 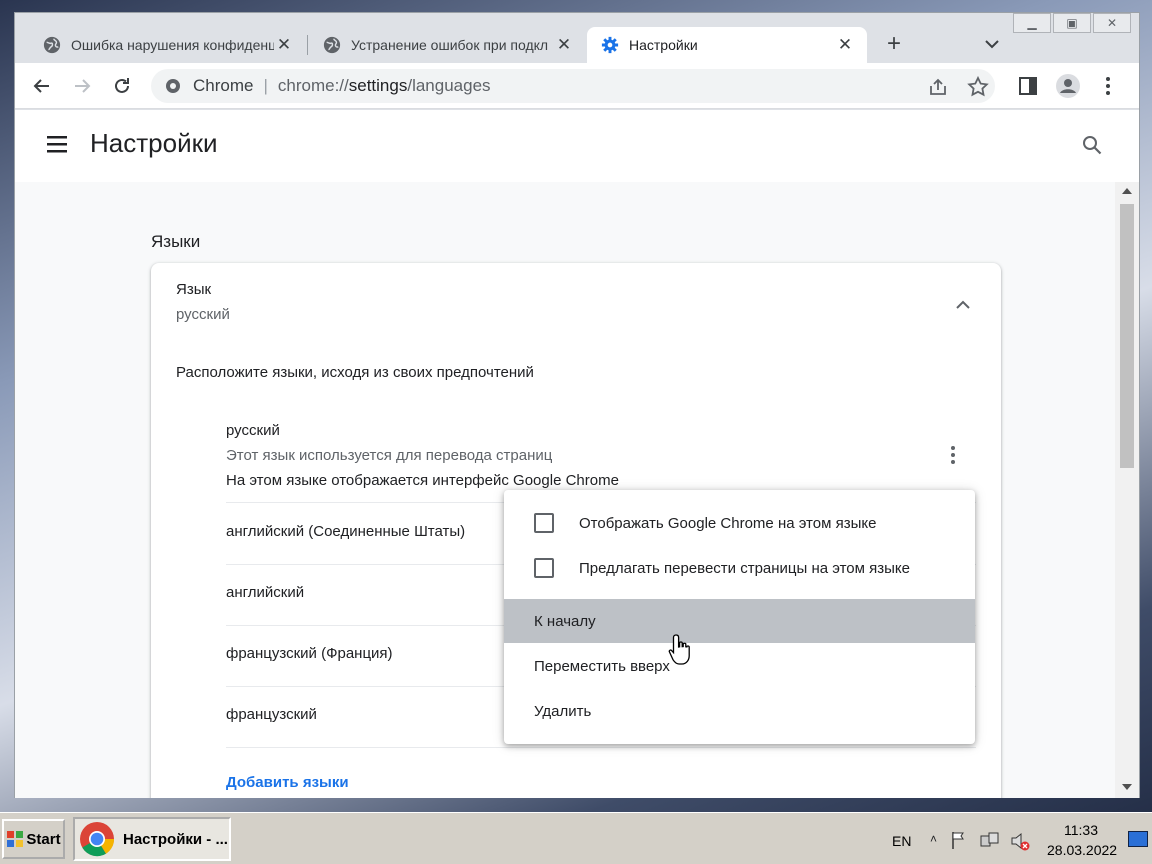 I want to click on scroll-down-arrow-icon, so click(x=1127, y=787).